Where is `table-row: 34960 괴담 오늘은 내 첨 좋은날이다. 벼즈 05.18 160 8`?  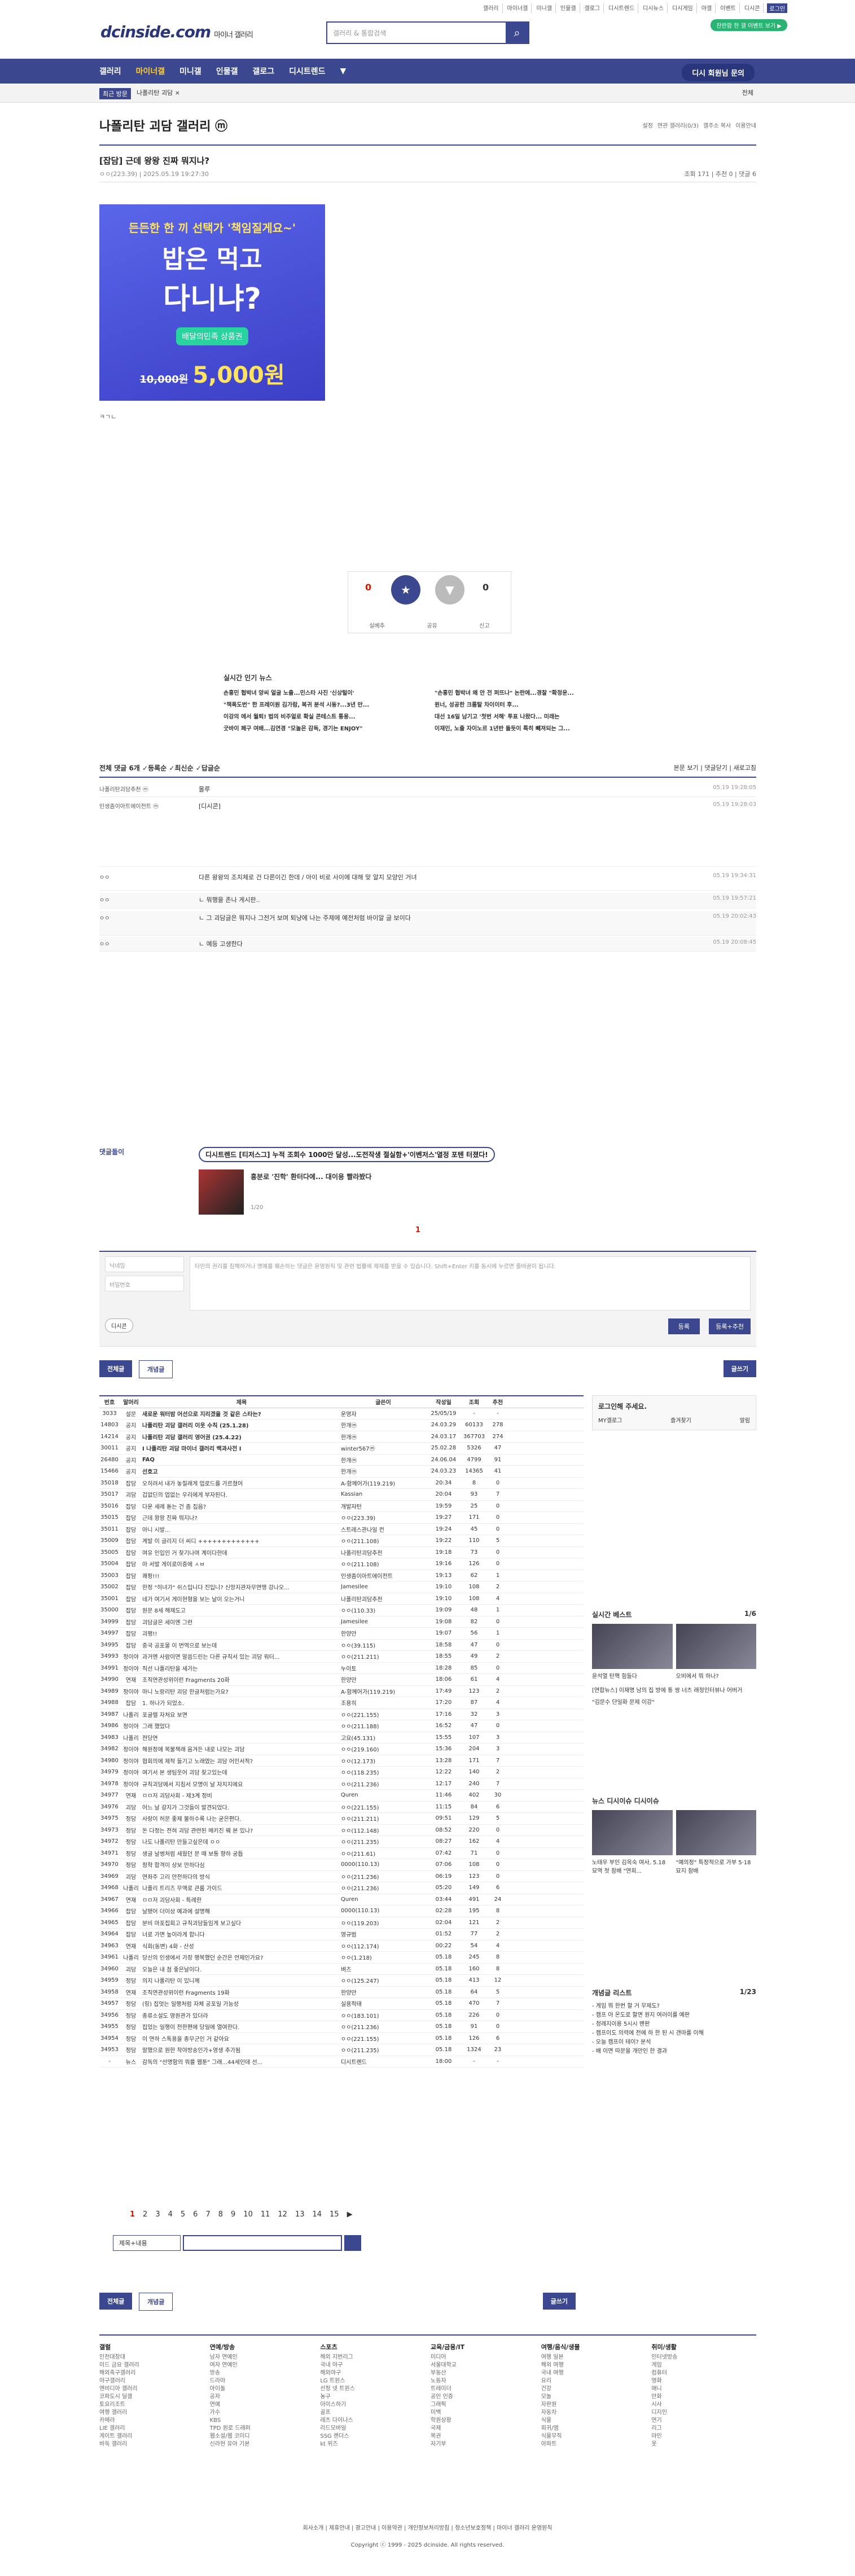
table-row: 34960 괴담 오늘은 내 첨 좋은날이다. 벼즈 05.18 160 8 is located at coordinates (341, 1969).